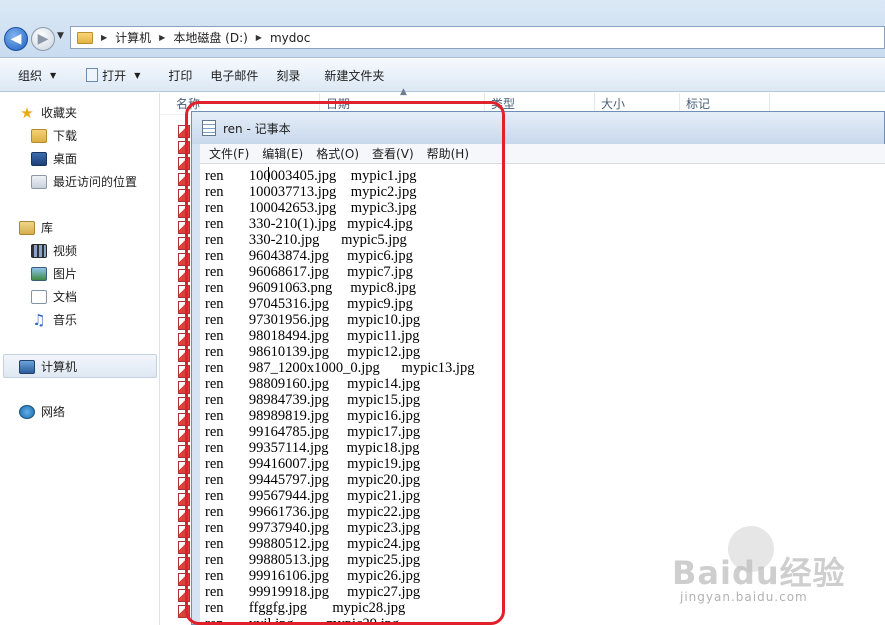  I want to click on watermark: Baidu经验 jingyan.baidu.com, so click(778, 573).